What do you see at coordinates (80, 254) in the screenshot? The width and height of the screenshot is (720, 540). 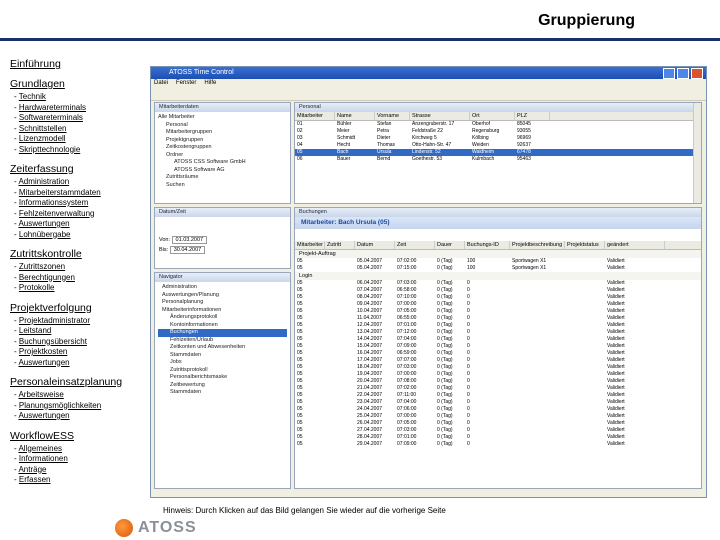 I see `nav-section-link: Zutrittskontrolle` at bounding box center [80, 254].